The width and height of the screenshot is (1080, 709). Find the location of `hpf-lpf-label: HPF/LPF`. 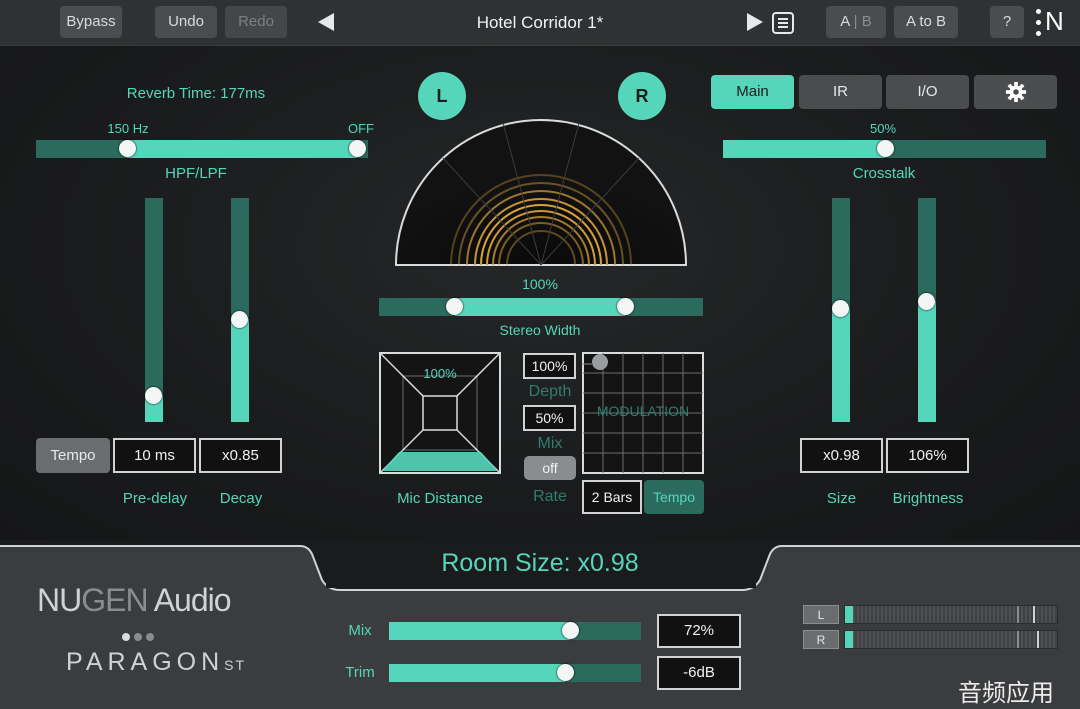

hpf-lpf-label: HPF/LPF is located at coordinates (196, 173).